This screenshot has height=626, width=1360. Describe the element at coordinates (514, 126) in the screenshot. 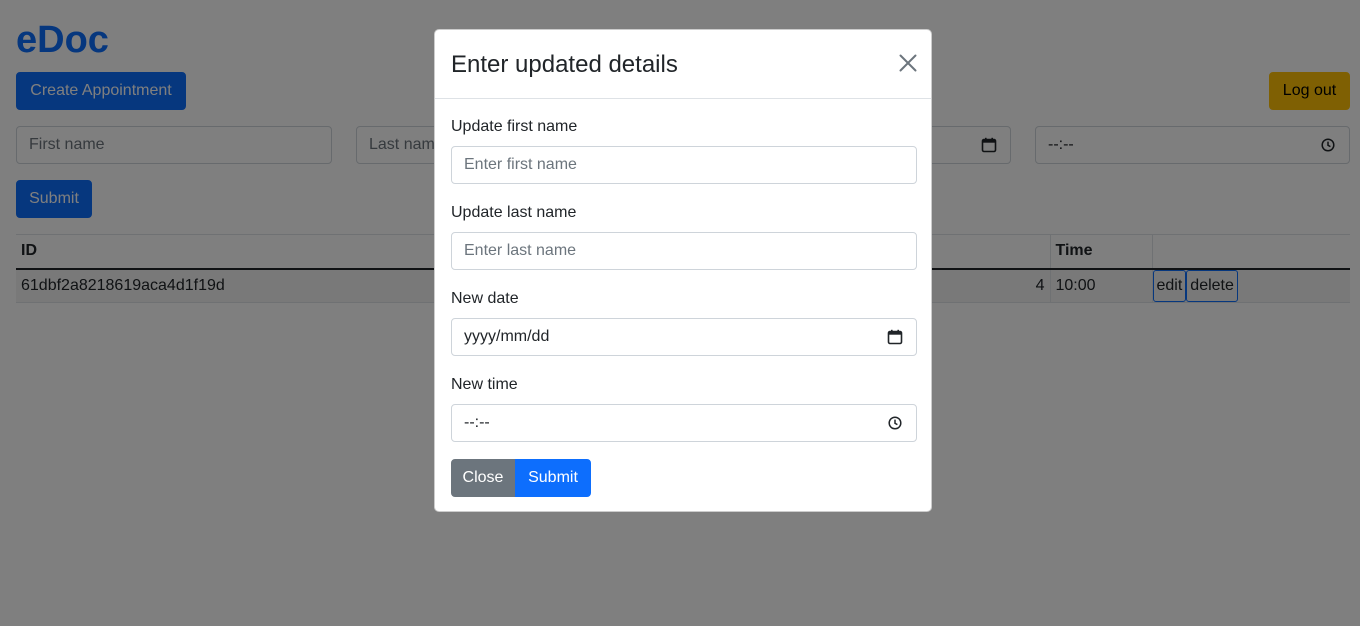

I see `first-name-label: Update first name` at that location.